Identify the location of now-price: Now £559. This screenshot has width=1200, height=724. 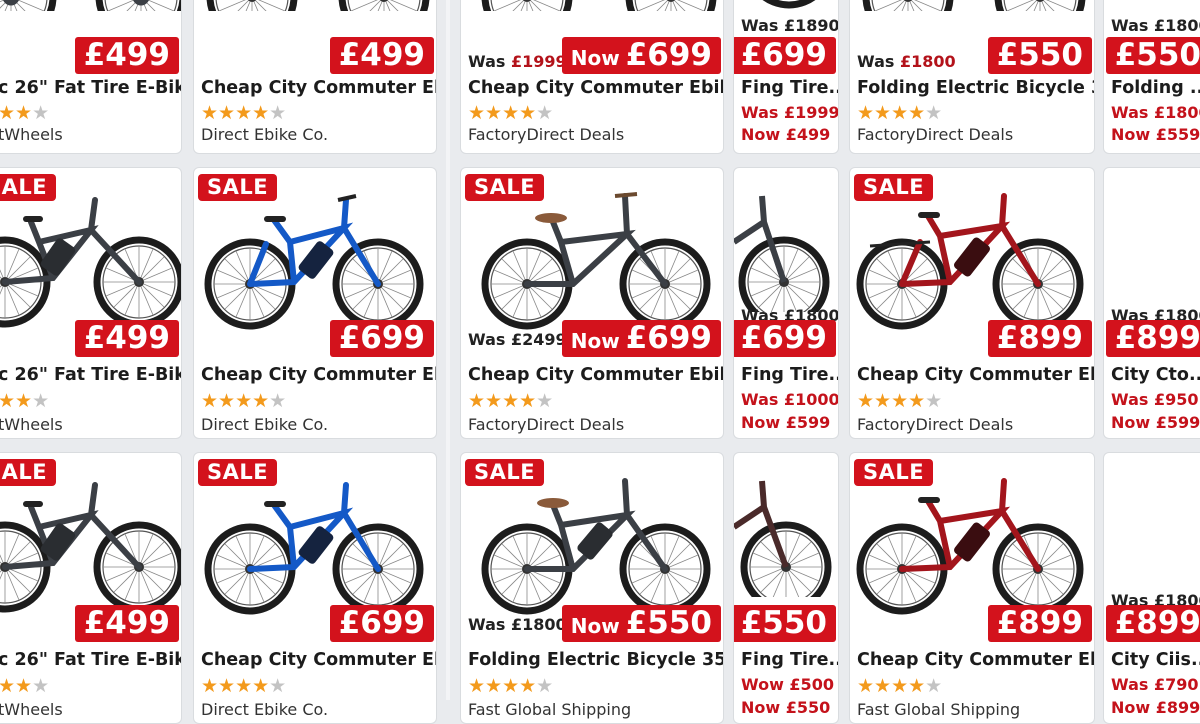
(1155, 134).